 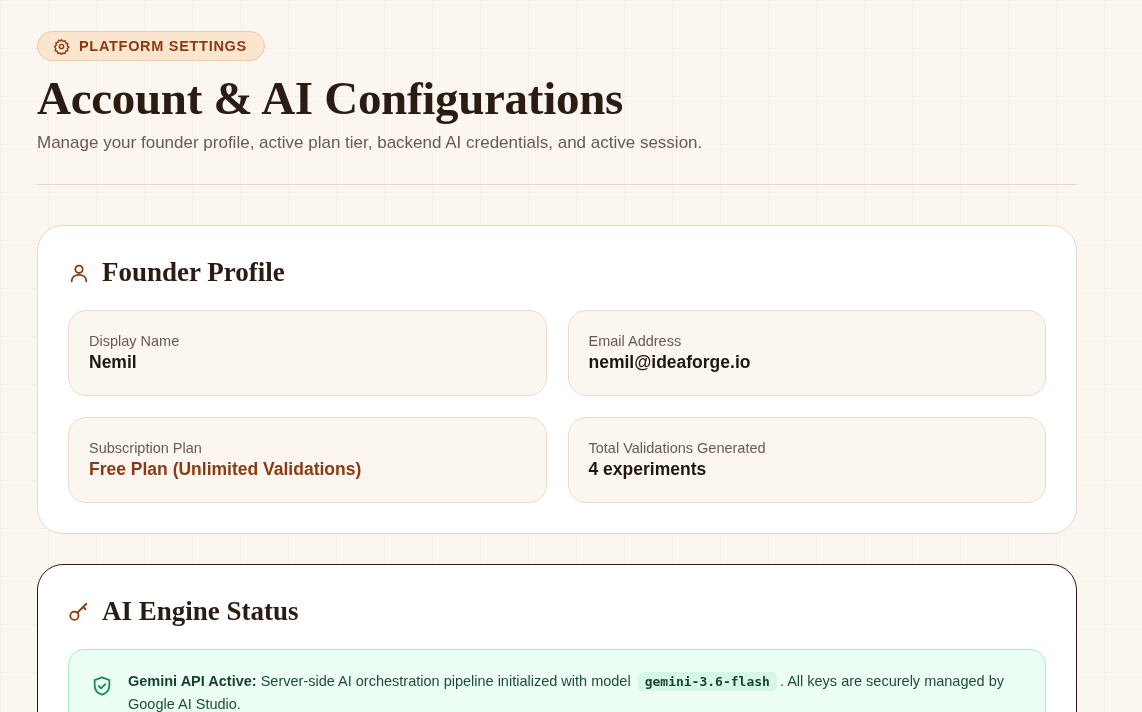 I want to click on field-value: Nemil, so click(x=113, y=363).